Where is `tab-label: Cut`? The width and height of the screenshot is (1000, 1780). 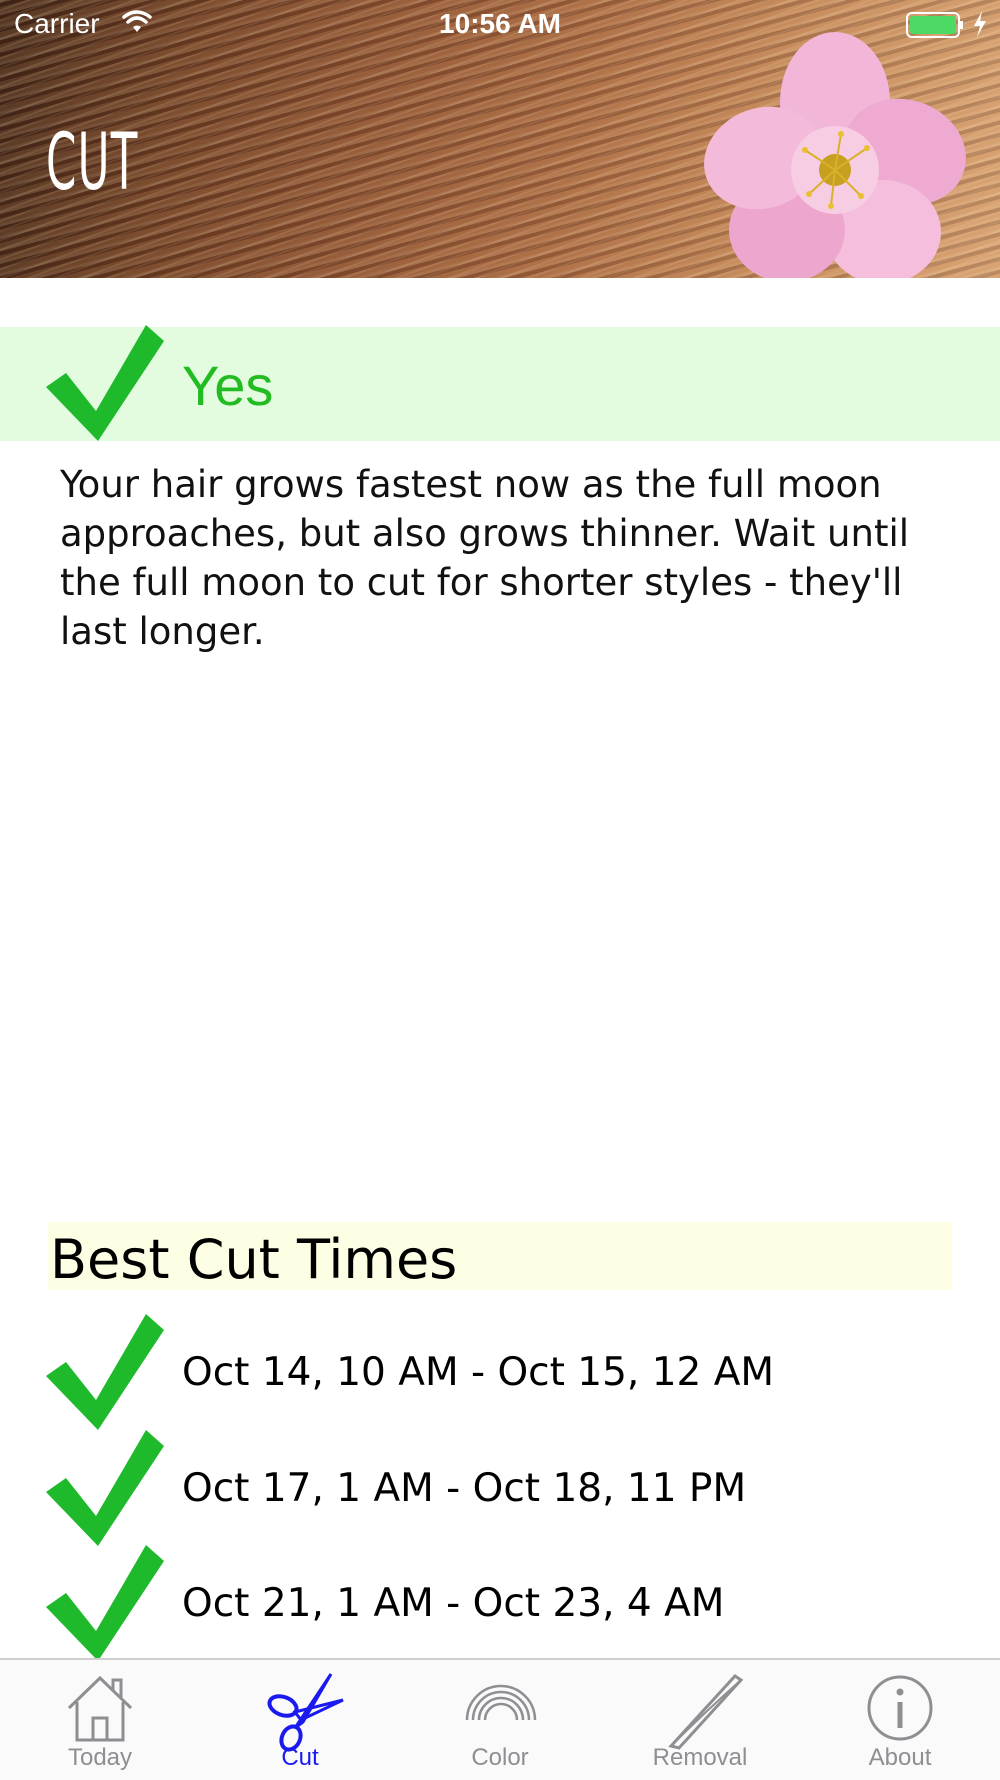 tab-label: Cut is located at coordinates (300, 1757).